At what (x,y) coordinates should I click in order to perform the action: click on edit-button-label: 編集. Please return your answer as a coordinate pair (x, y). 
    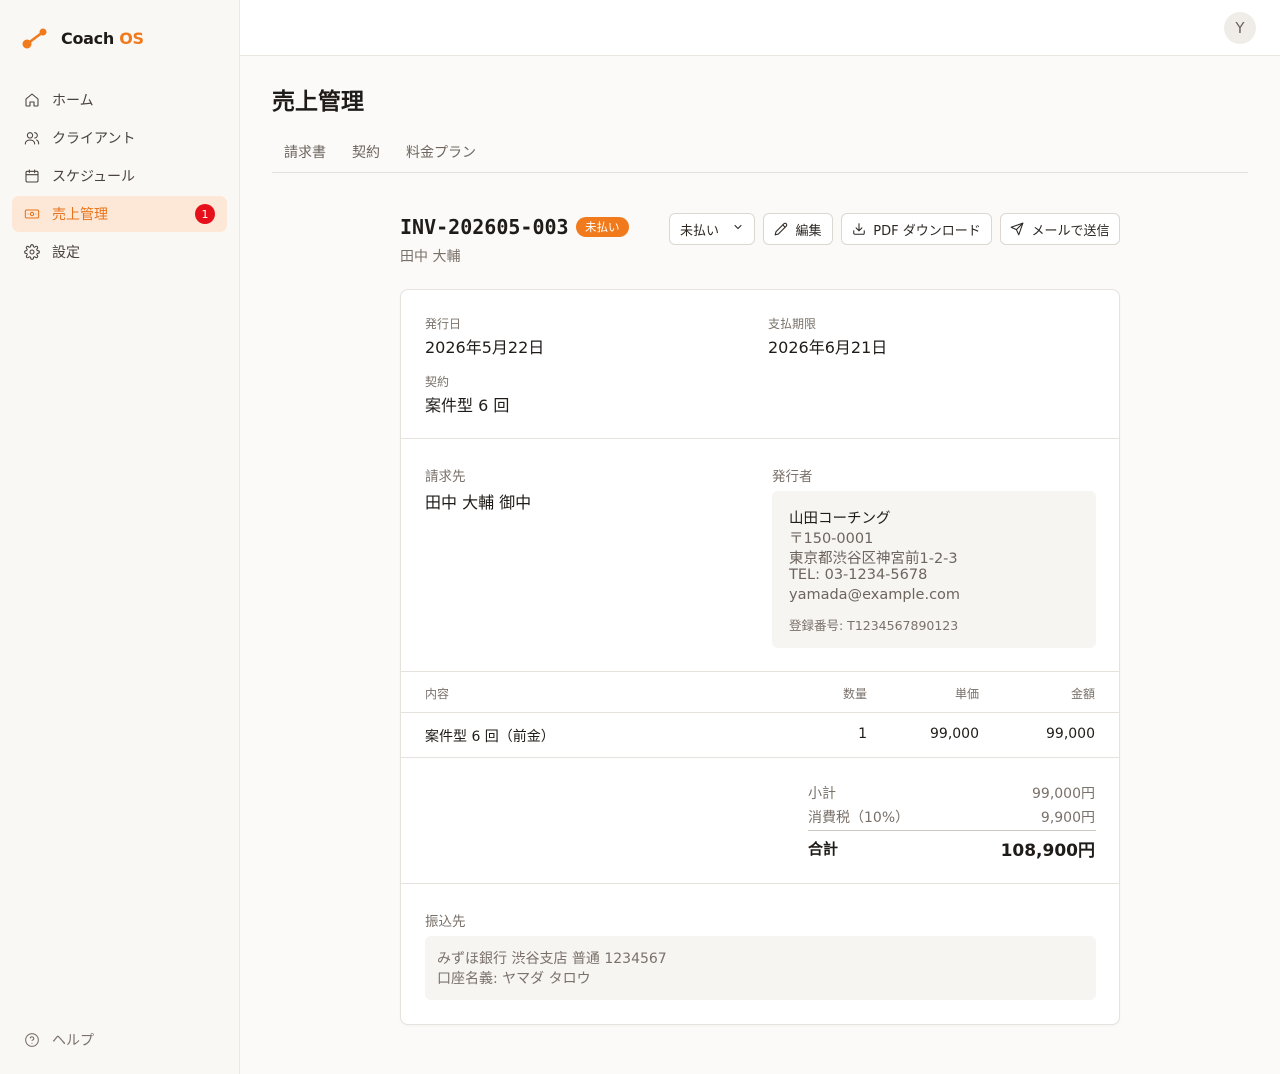
    Looking at the image, I should click on (808, 231).